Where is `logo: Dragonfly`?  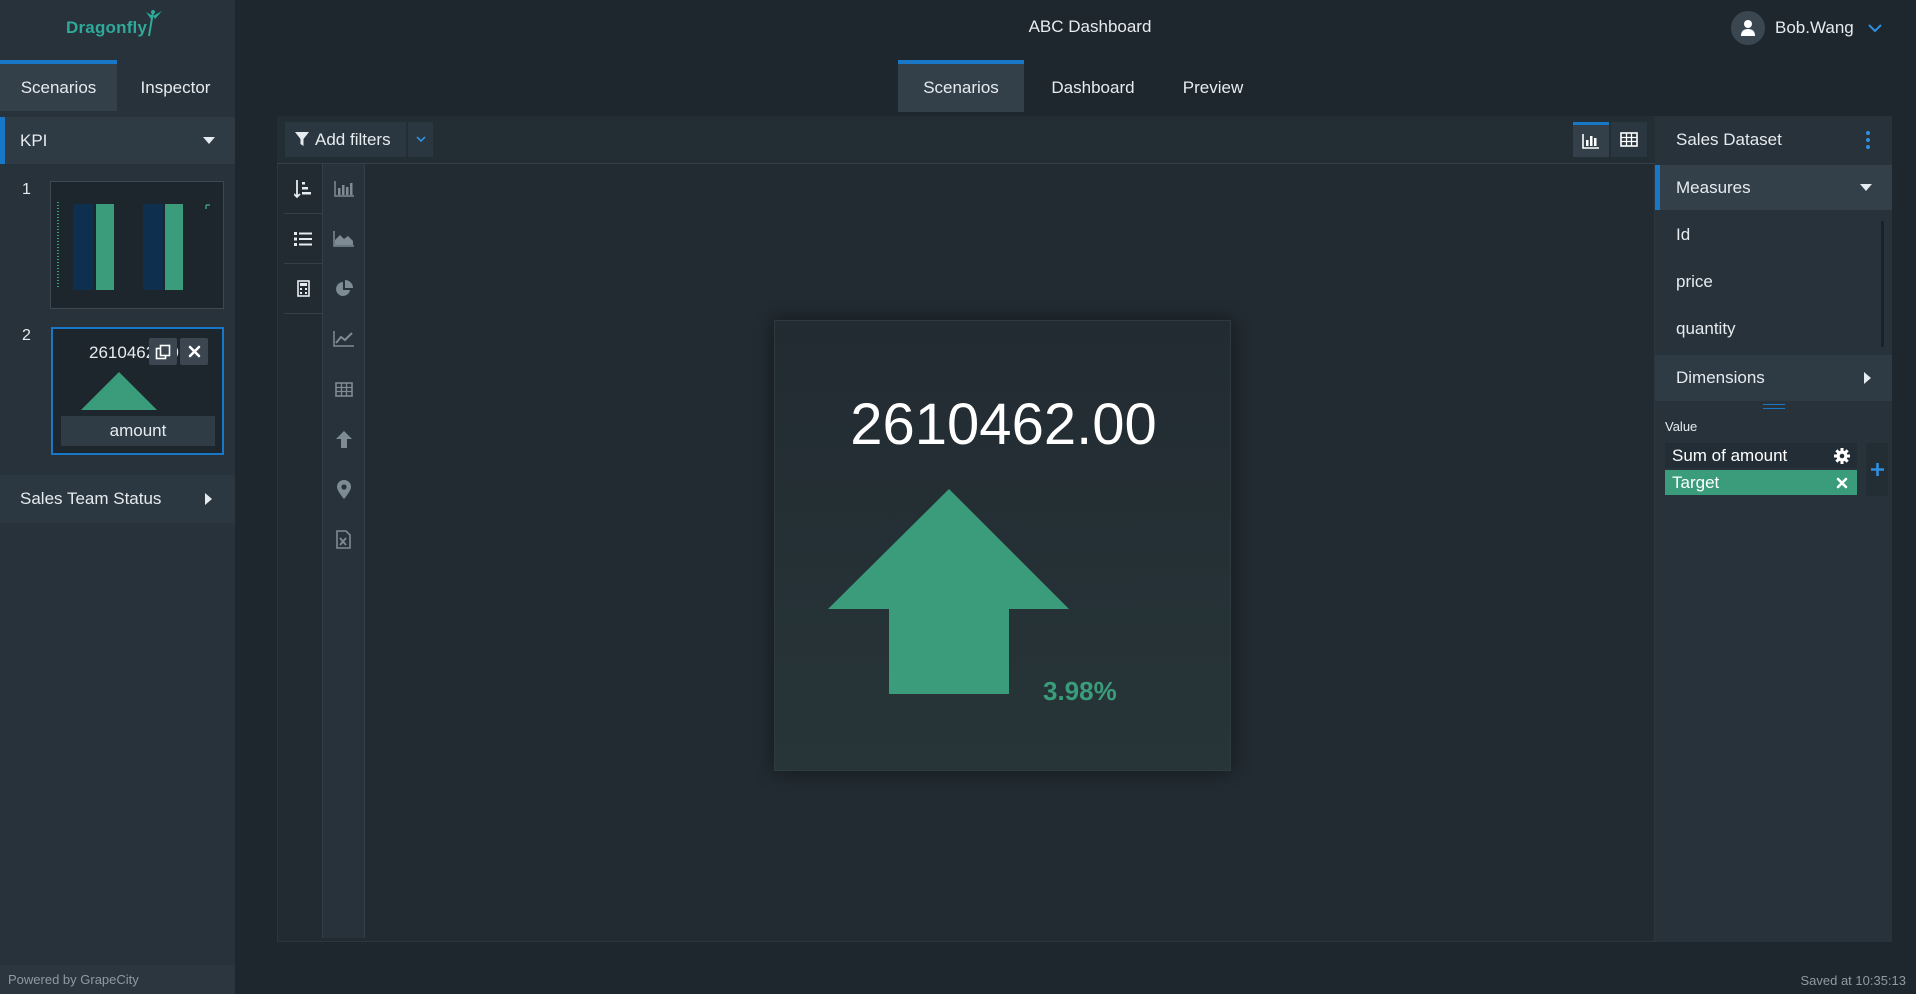
logo: Dragonfly is located at coordinates (114, 28).